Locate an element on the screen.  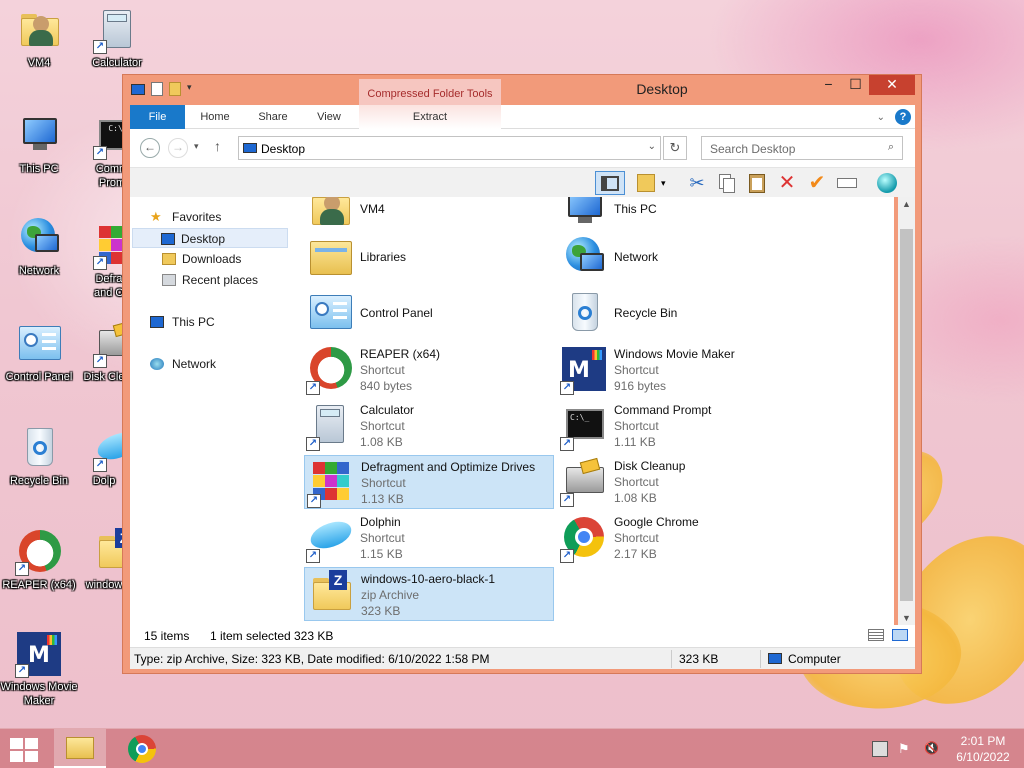
back-button: ← is located at coordinates (150, 148).